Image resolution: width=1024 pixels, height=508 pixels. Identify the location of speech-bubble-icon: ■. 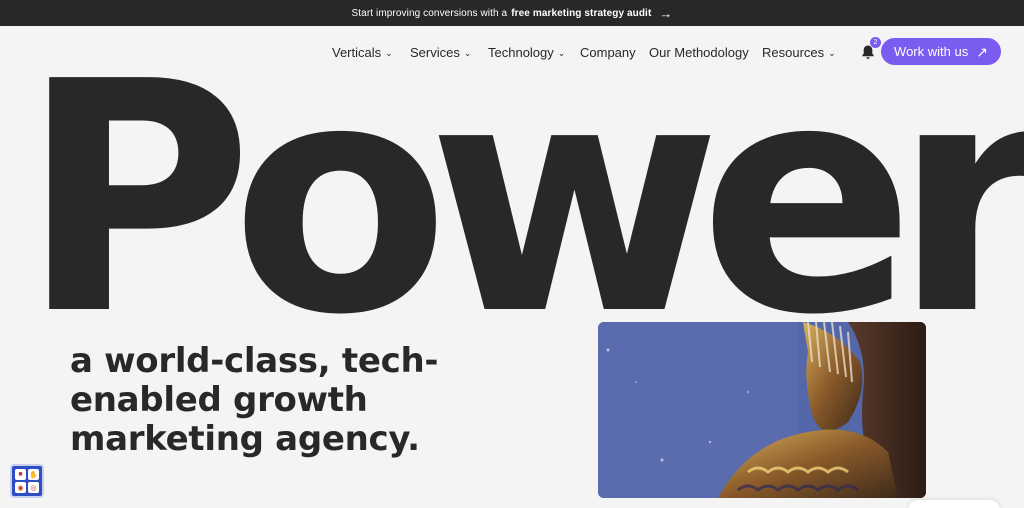
(20, 474).